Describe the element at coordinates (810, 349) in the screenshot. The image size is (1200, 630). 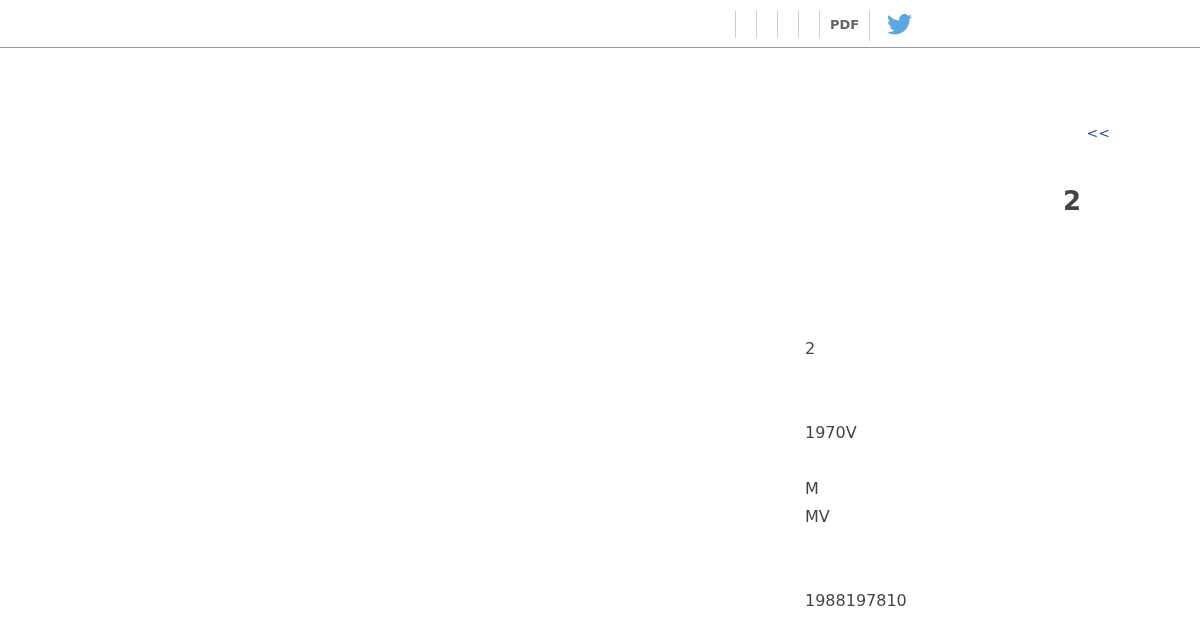
I see `text-line: 2` at that location.